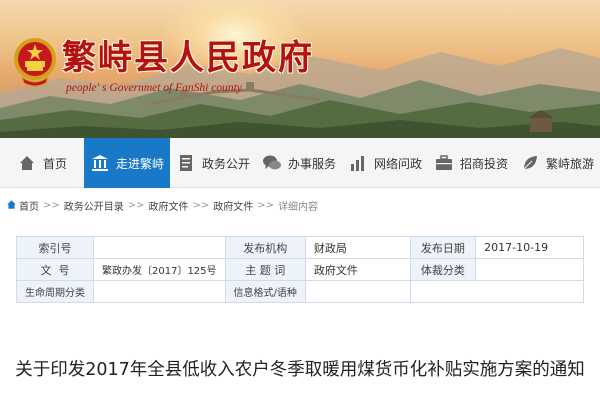 The image size is (600, 400). Describe the element at coordinates (154, 88) in the screenshot. I see `site-subtitle: people' s Governmet of FanShi county` at that location.